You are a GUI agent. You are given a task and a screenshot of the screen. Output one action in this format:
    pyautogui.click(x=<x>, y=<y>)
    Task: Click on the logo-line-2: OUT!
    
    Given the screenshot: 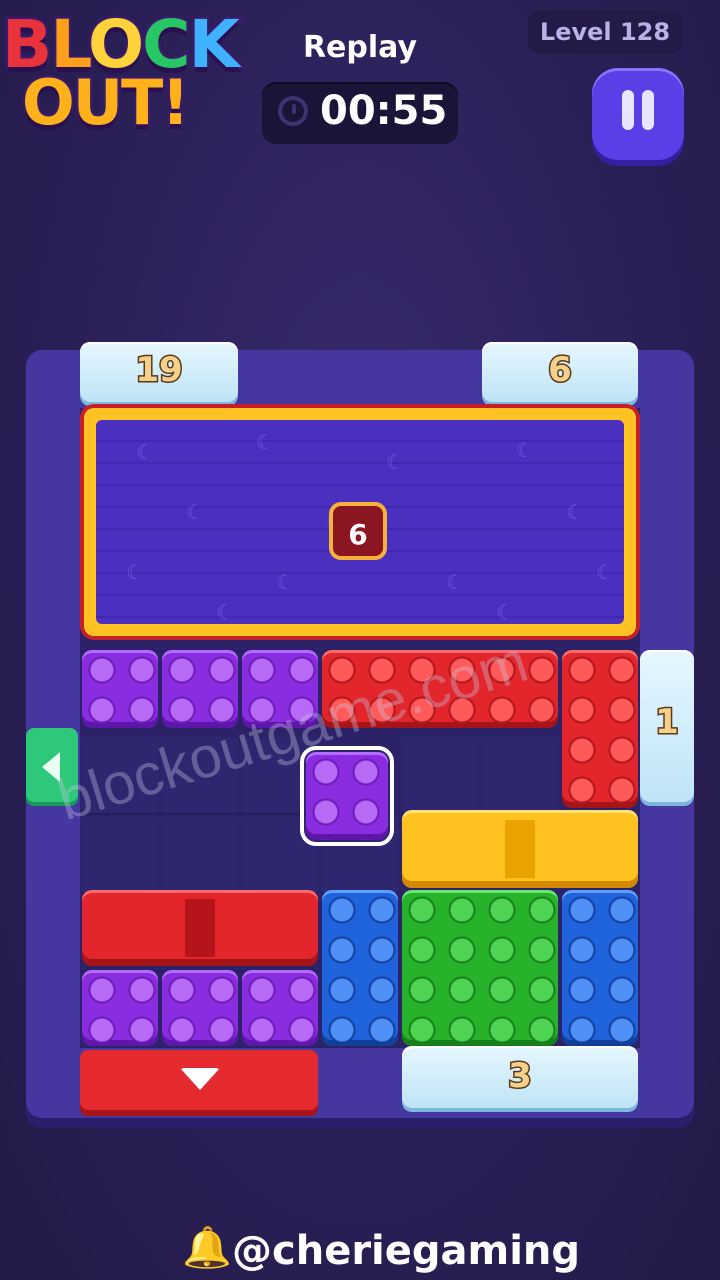 What is the action you would take?
    pyautogui.click(x=106, y=103)
    